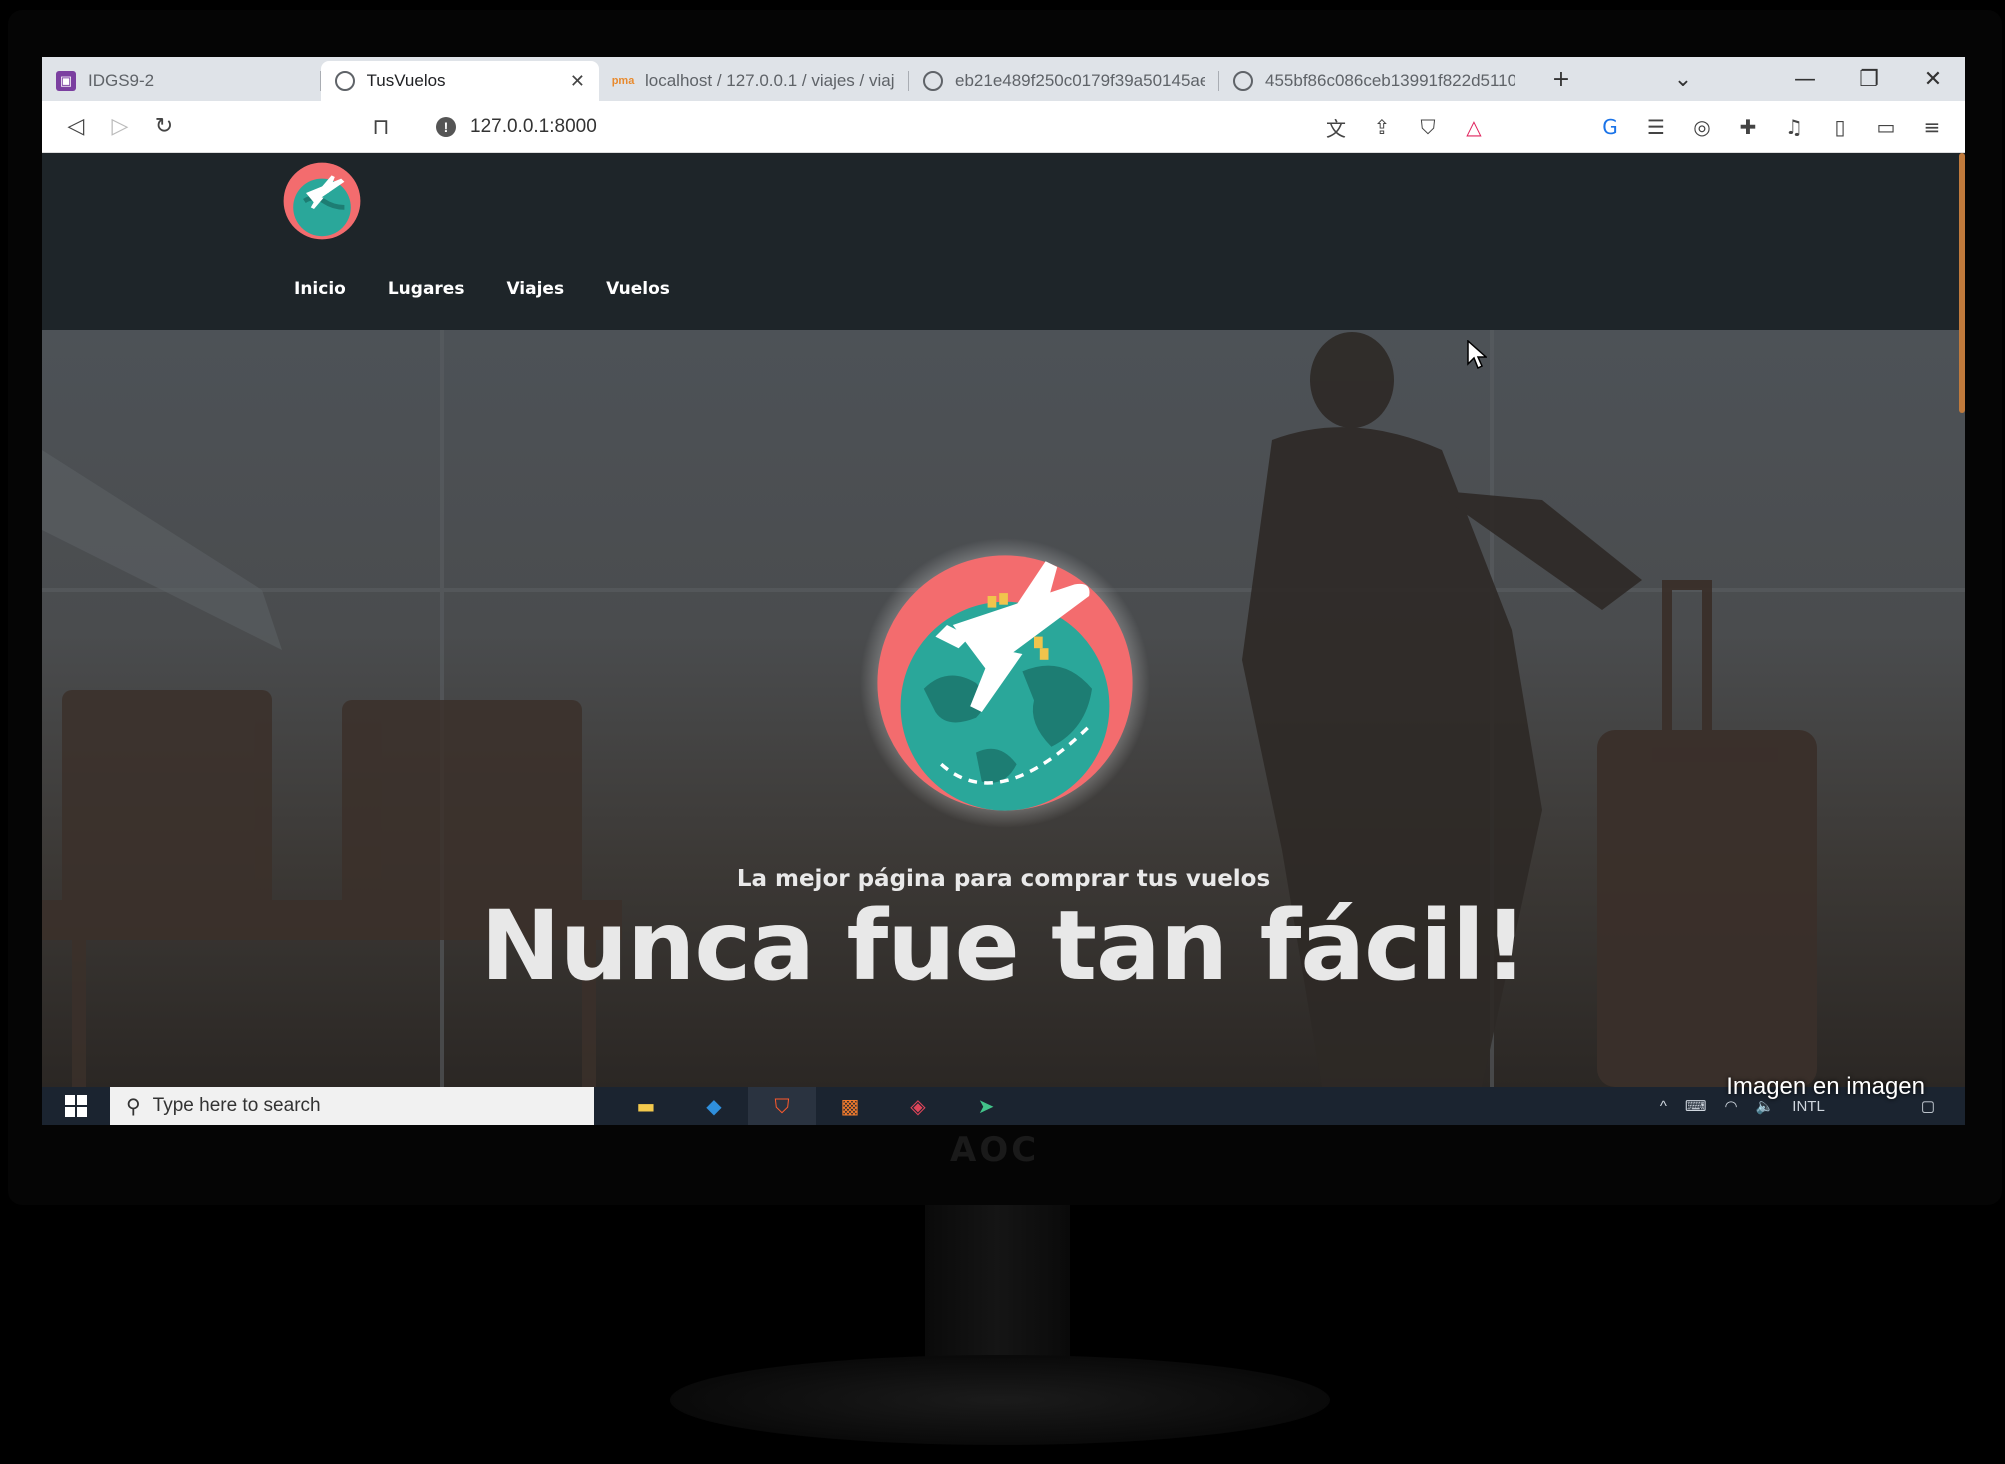 Image resolution: width=2005 pixels, height=1464 pixels. Describe the element at coordinates (1336, 127) in the screenshot. I see `translate-icon: 文` at that location.